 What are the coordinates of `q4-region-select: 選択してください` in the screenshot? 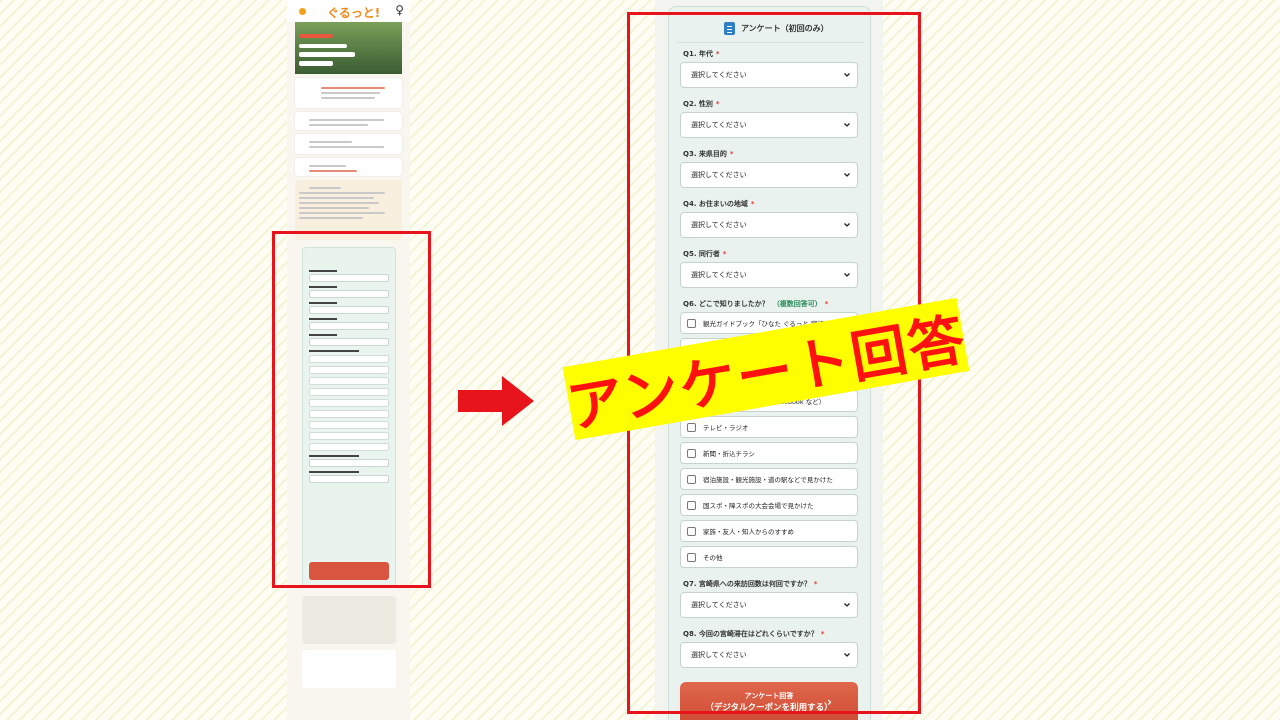 It's located at (769, 225).